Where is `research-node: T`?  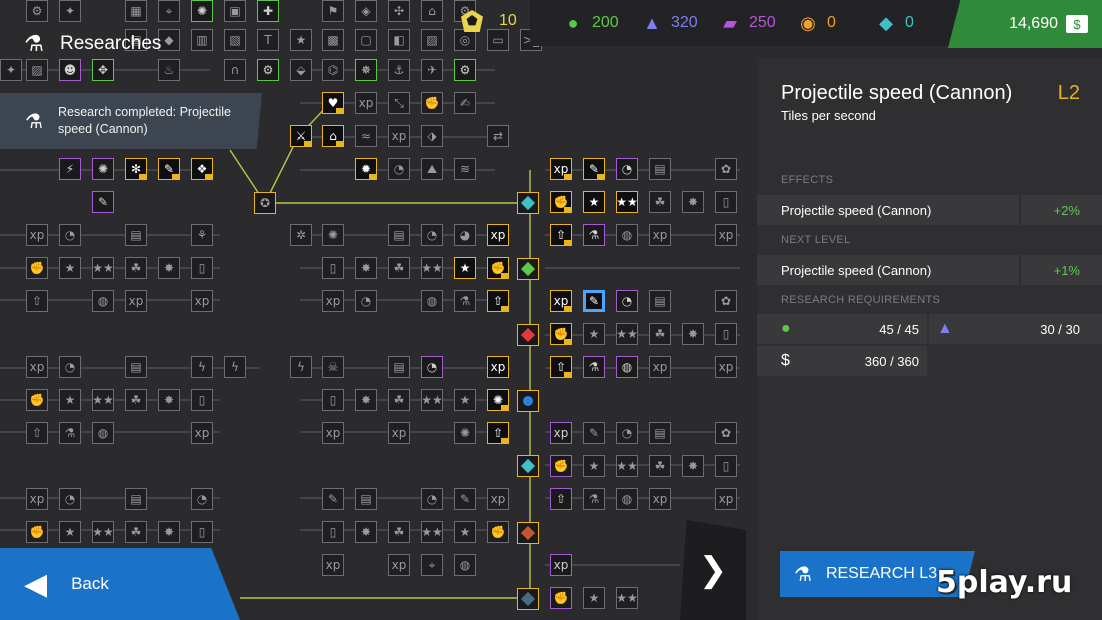
research-node: T is located at coordinates (268, 40).